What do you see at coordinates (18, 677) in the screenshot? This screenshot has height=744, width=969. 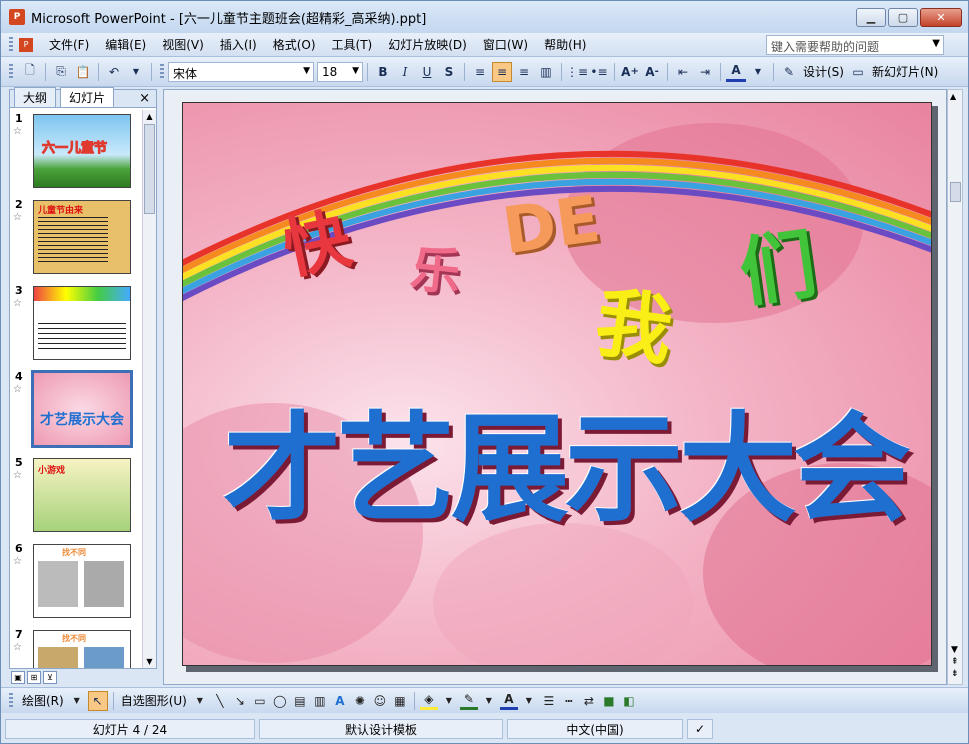 I see `normal-view-icon: ▣` at bounding box center [18, 677].